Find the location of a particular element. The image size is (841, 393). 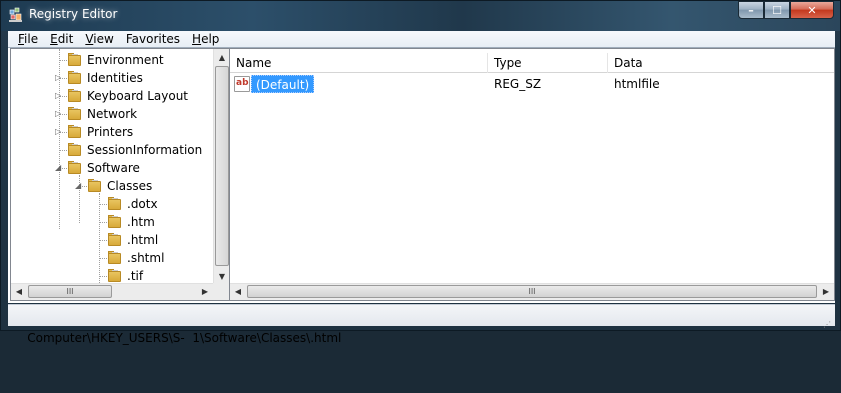

list-row: ab (Default) REG_SZ htmlfile is located at coordinates (532, 84).